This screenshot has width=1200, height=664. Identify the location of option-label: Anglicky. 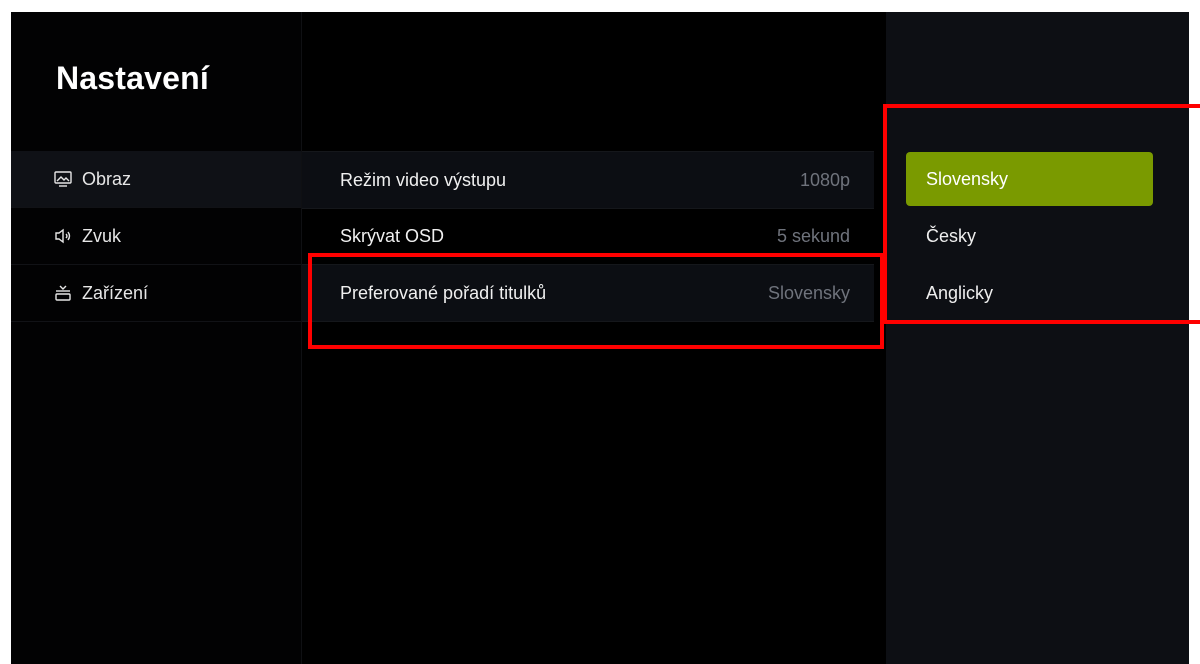
(960, 292).